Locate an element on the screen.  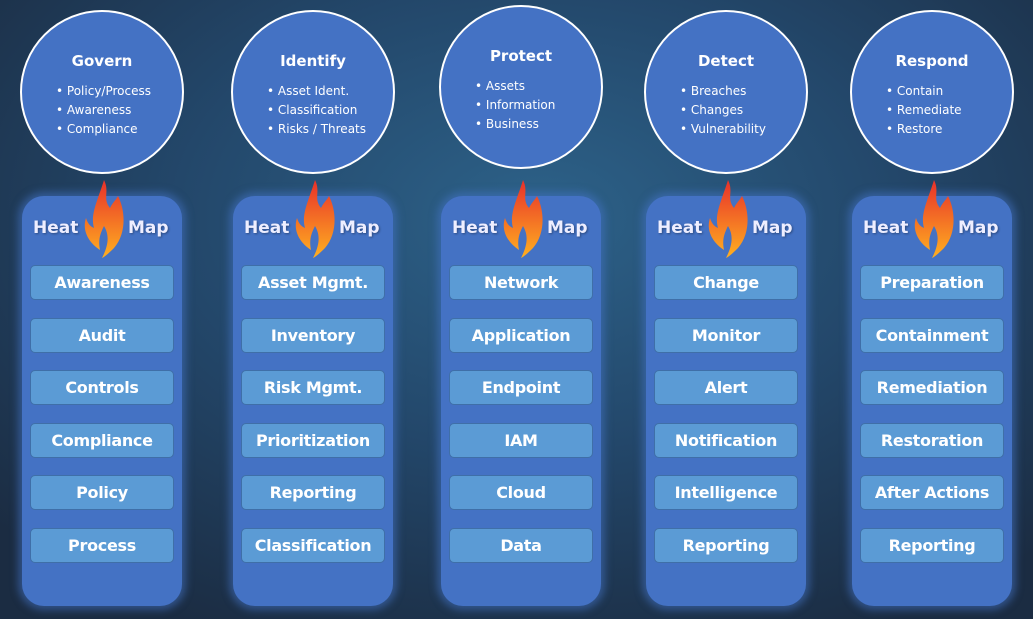
heat-map-item: Containment is located at coordinates (932, 335).